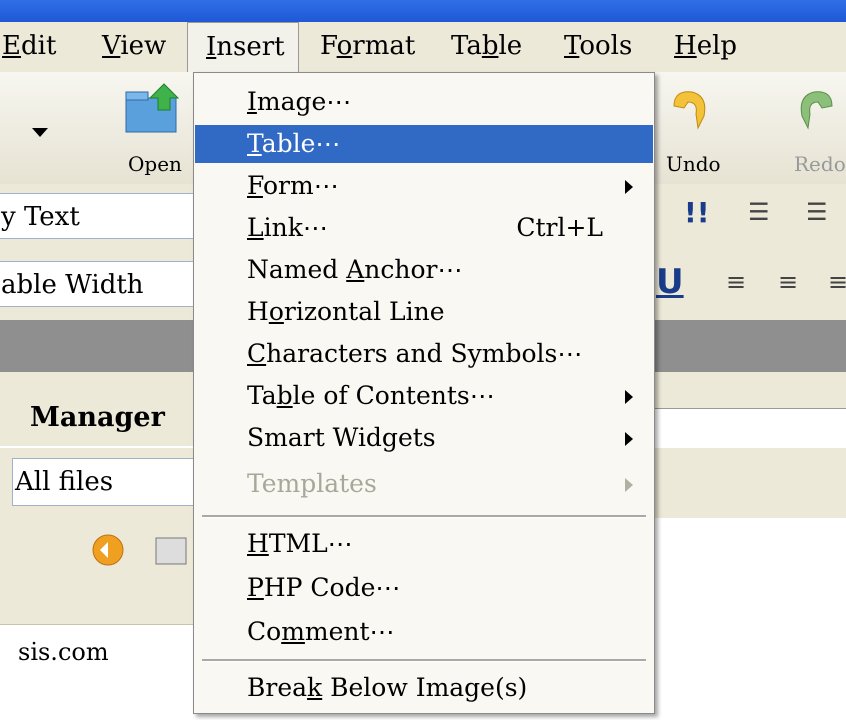 This screenshot has width=846, height=720. I want to click on menu-item-smart-widgets: Smart Widgets, so click(424, 438).